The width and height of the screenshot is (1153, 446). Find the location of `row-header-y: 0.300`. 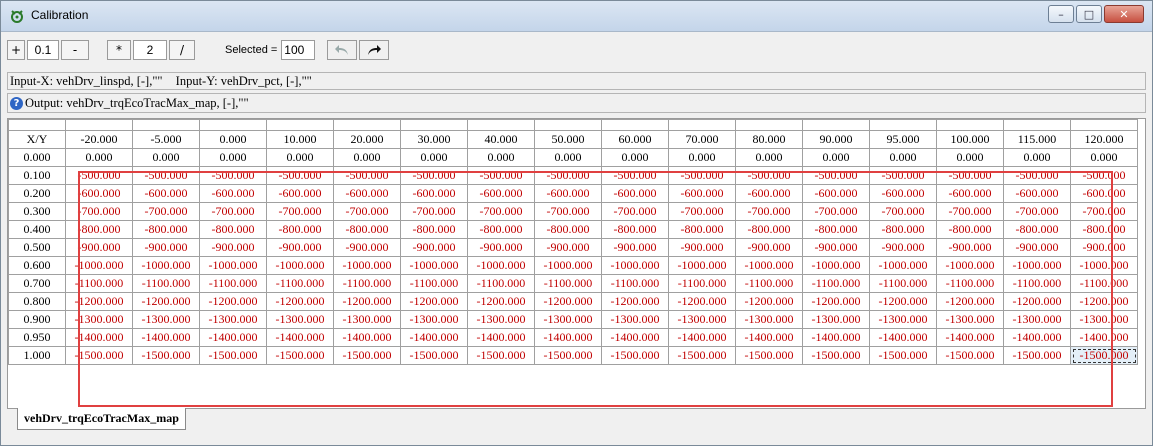

row-header-y: 0.300 is located at coordinates (37, 211).